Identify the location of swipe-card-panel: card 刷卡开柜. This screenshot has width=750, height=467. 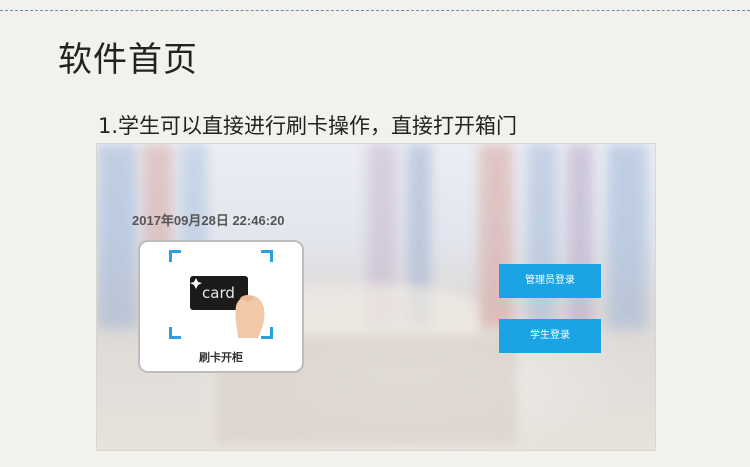
(221, 306).